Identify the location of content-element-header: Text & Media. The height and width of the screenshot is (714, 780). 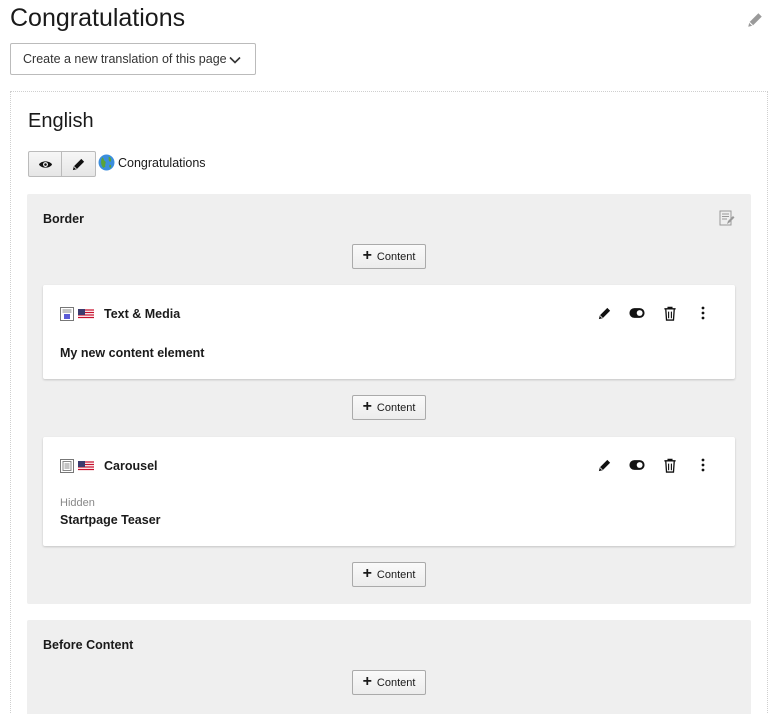
(120, 314).